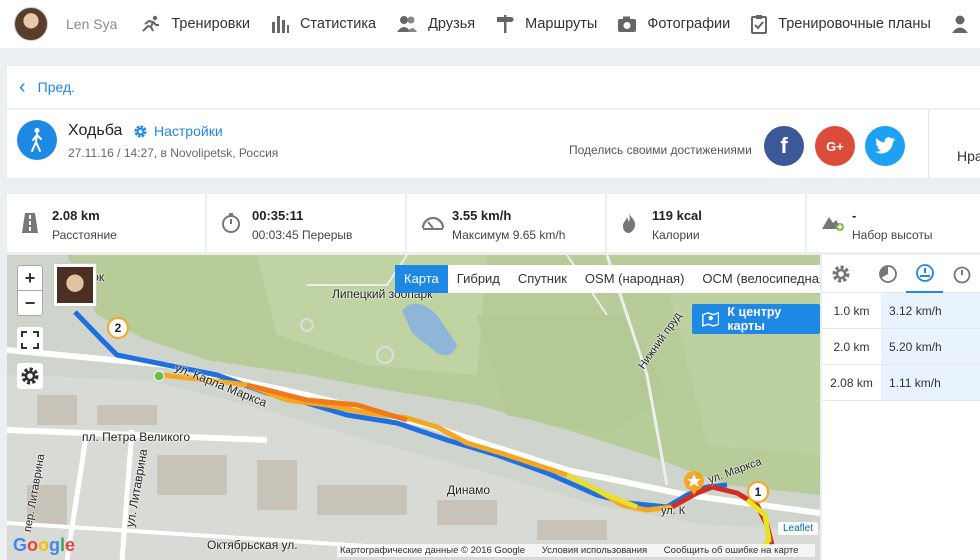  What do you see at coordinates (91, 24) in the screenshot?
I see `user-name: Len Sya` at bounding box center [91, 24].